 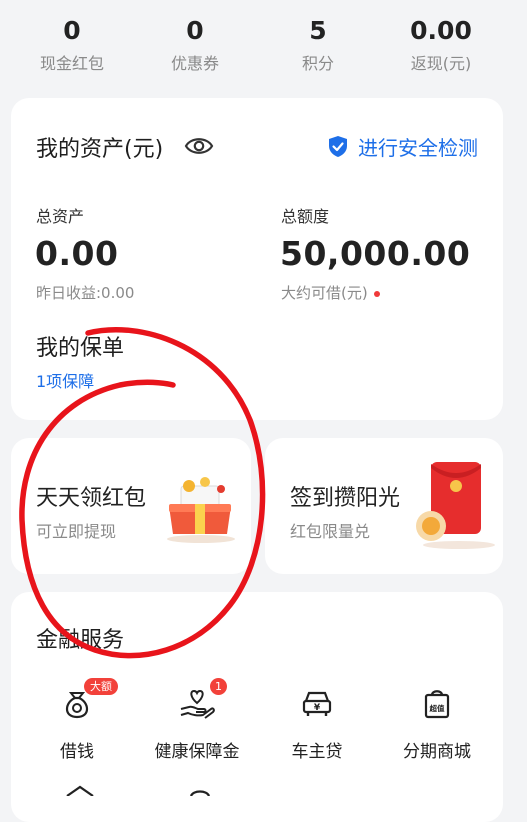 I want to click on stats-bar: 0 现金红包 0 优惠券 5 积分 0.00 返现(元), so click(x=263, y=45).